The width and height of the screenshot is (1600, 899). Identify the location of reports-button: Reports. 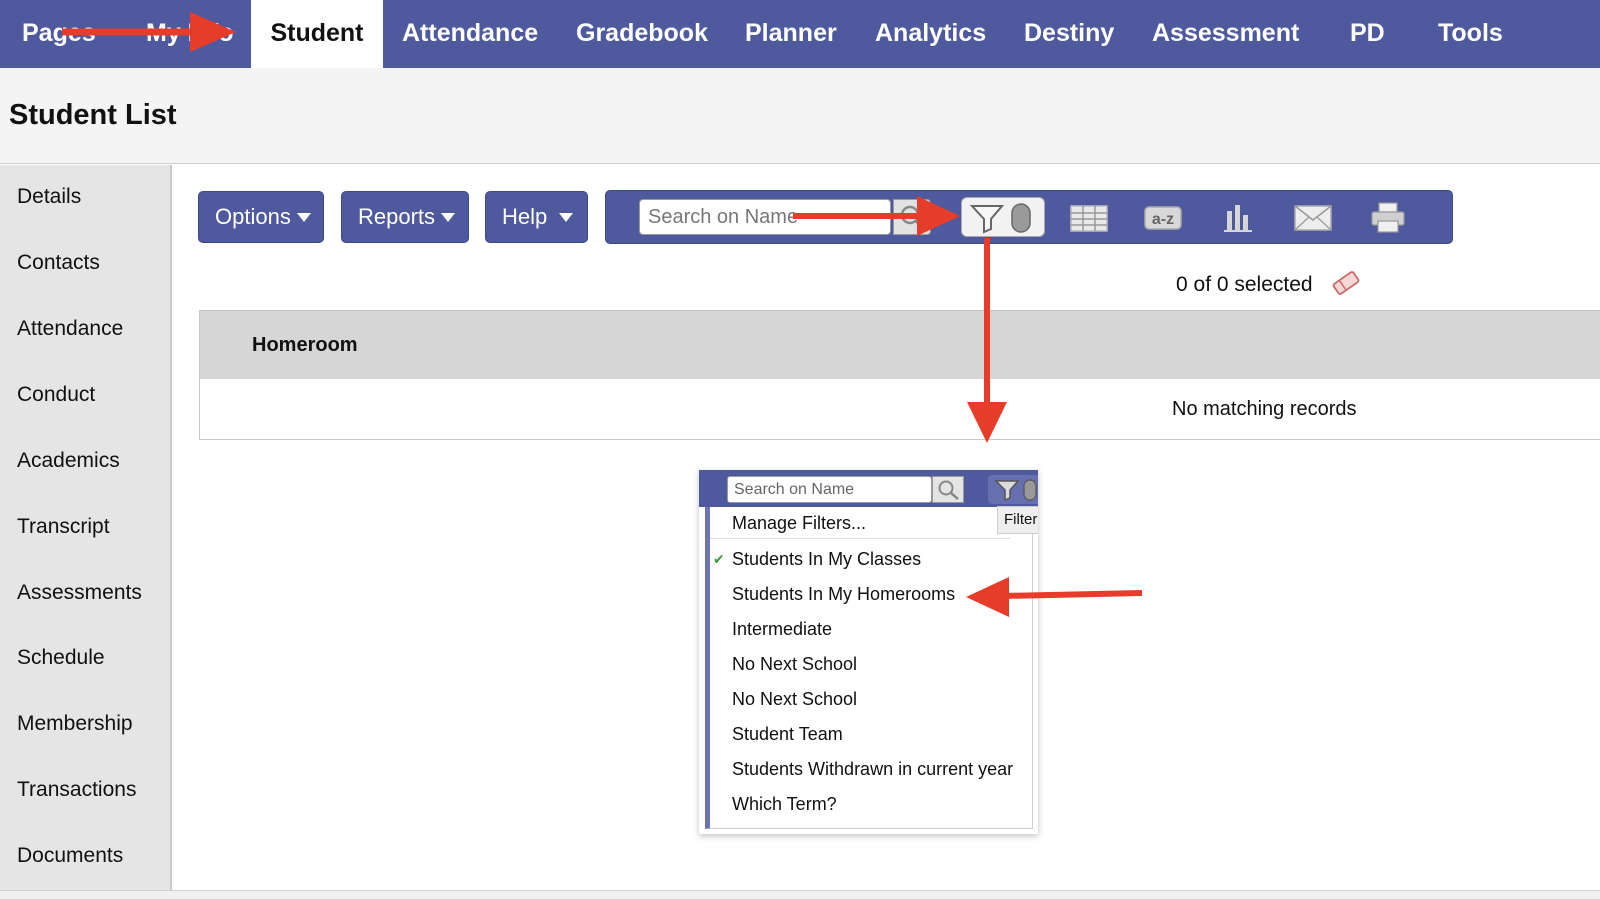
(405, 217).